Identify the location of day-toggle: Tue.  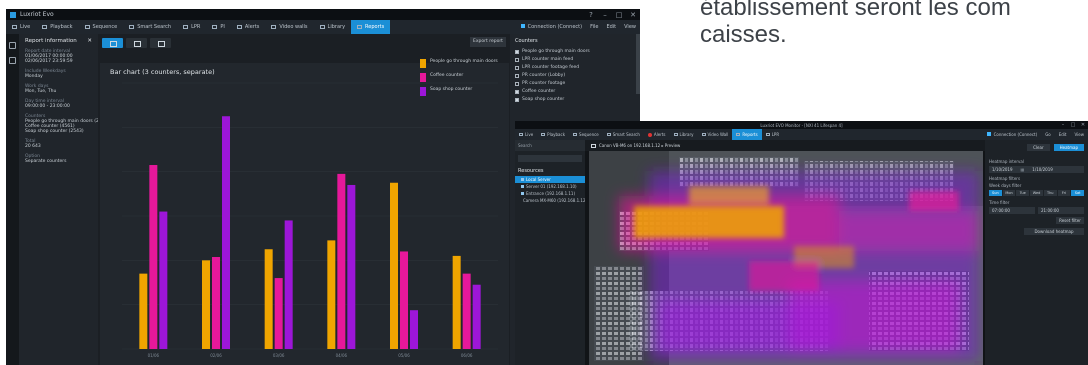
(1023, 193).